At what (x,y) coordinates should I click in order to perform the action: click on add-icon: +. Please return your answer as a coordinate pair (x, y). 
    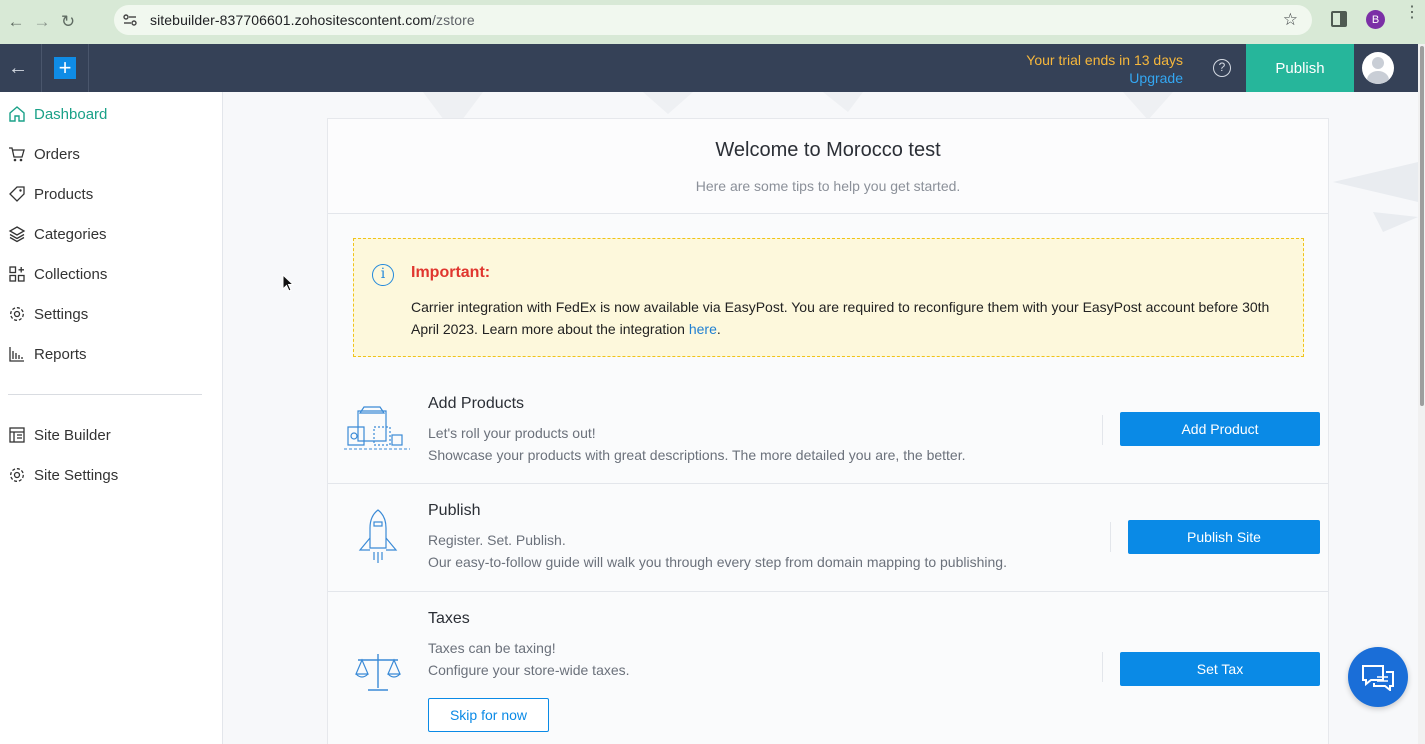
    Looking at the image, I should click on (65, 68).